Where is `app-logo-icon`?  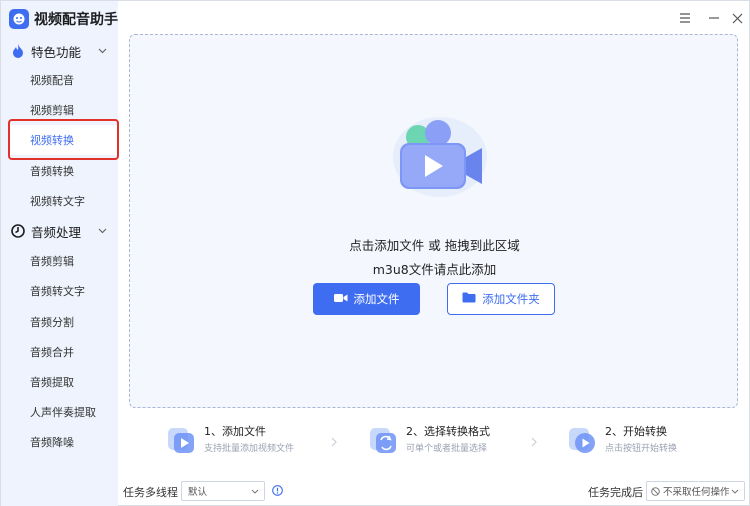
app-logo-icon is located at coordinates (19, 19).